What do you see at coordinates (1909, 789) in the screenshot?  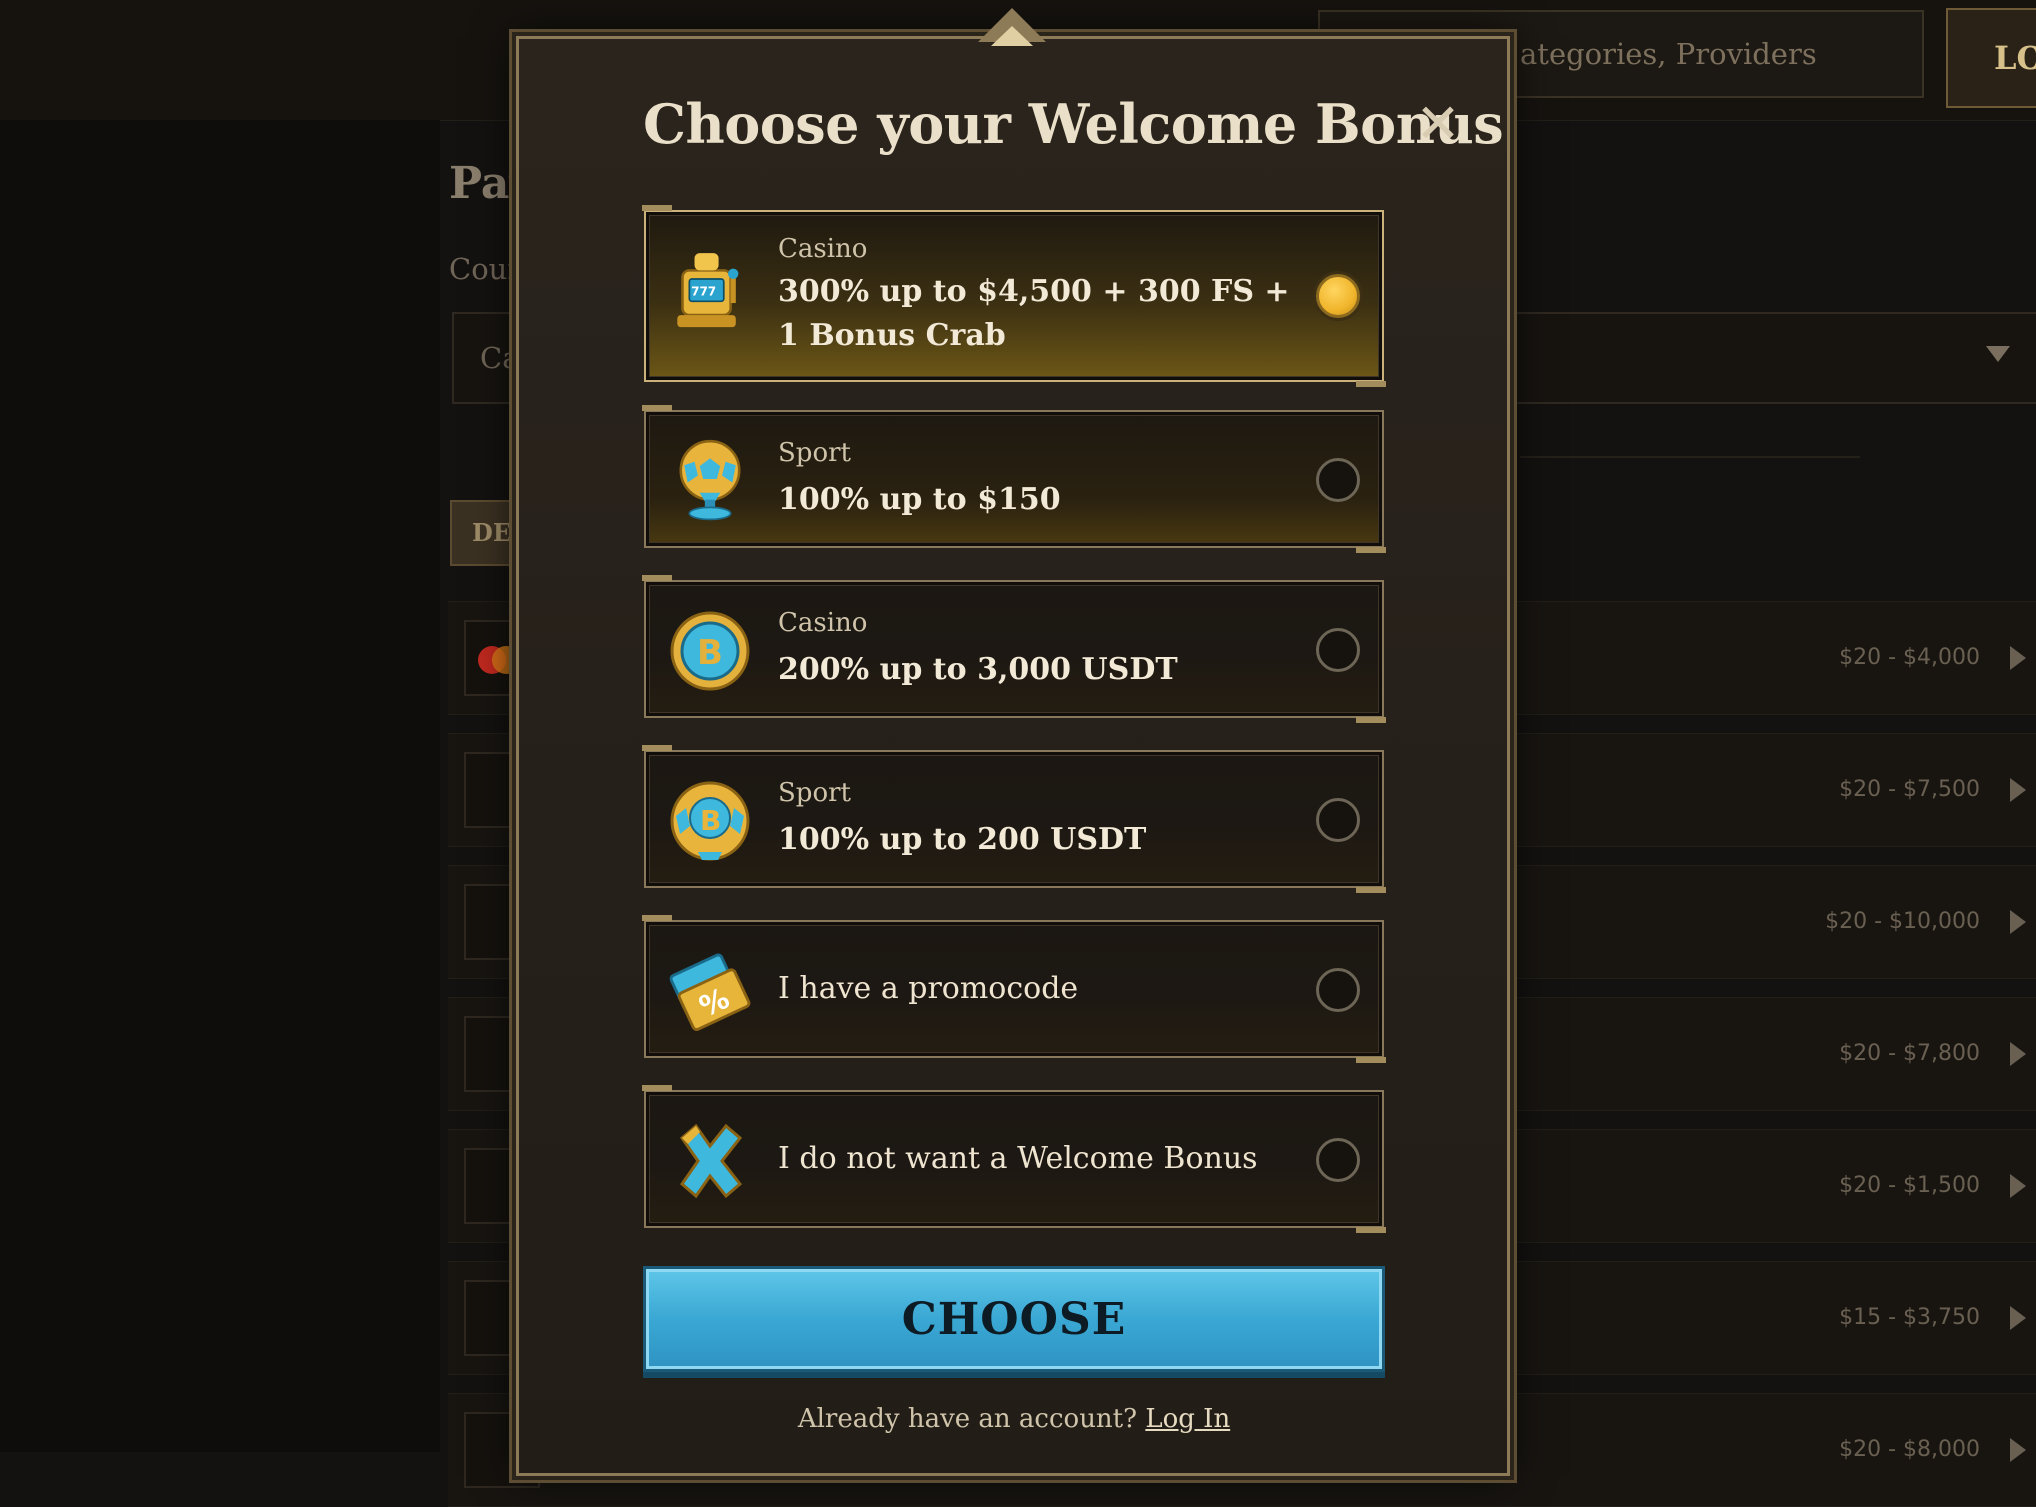 I see `method-range: $20 - $7,500` at bounding box center [1909, 789].